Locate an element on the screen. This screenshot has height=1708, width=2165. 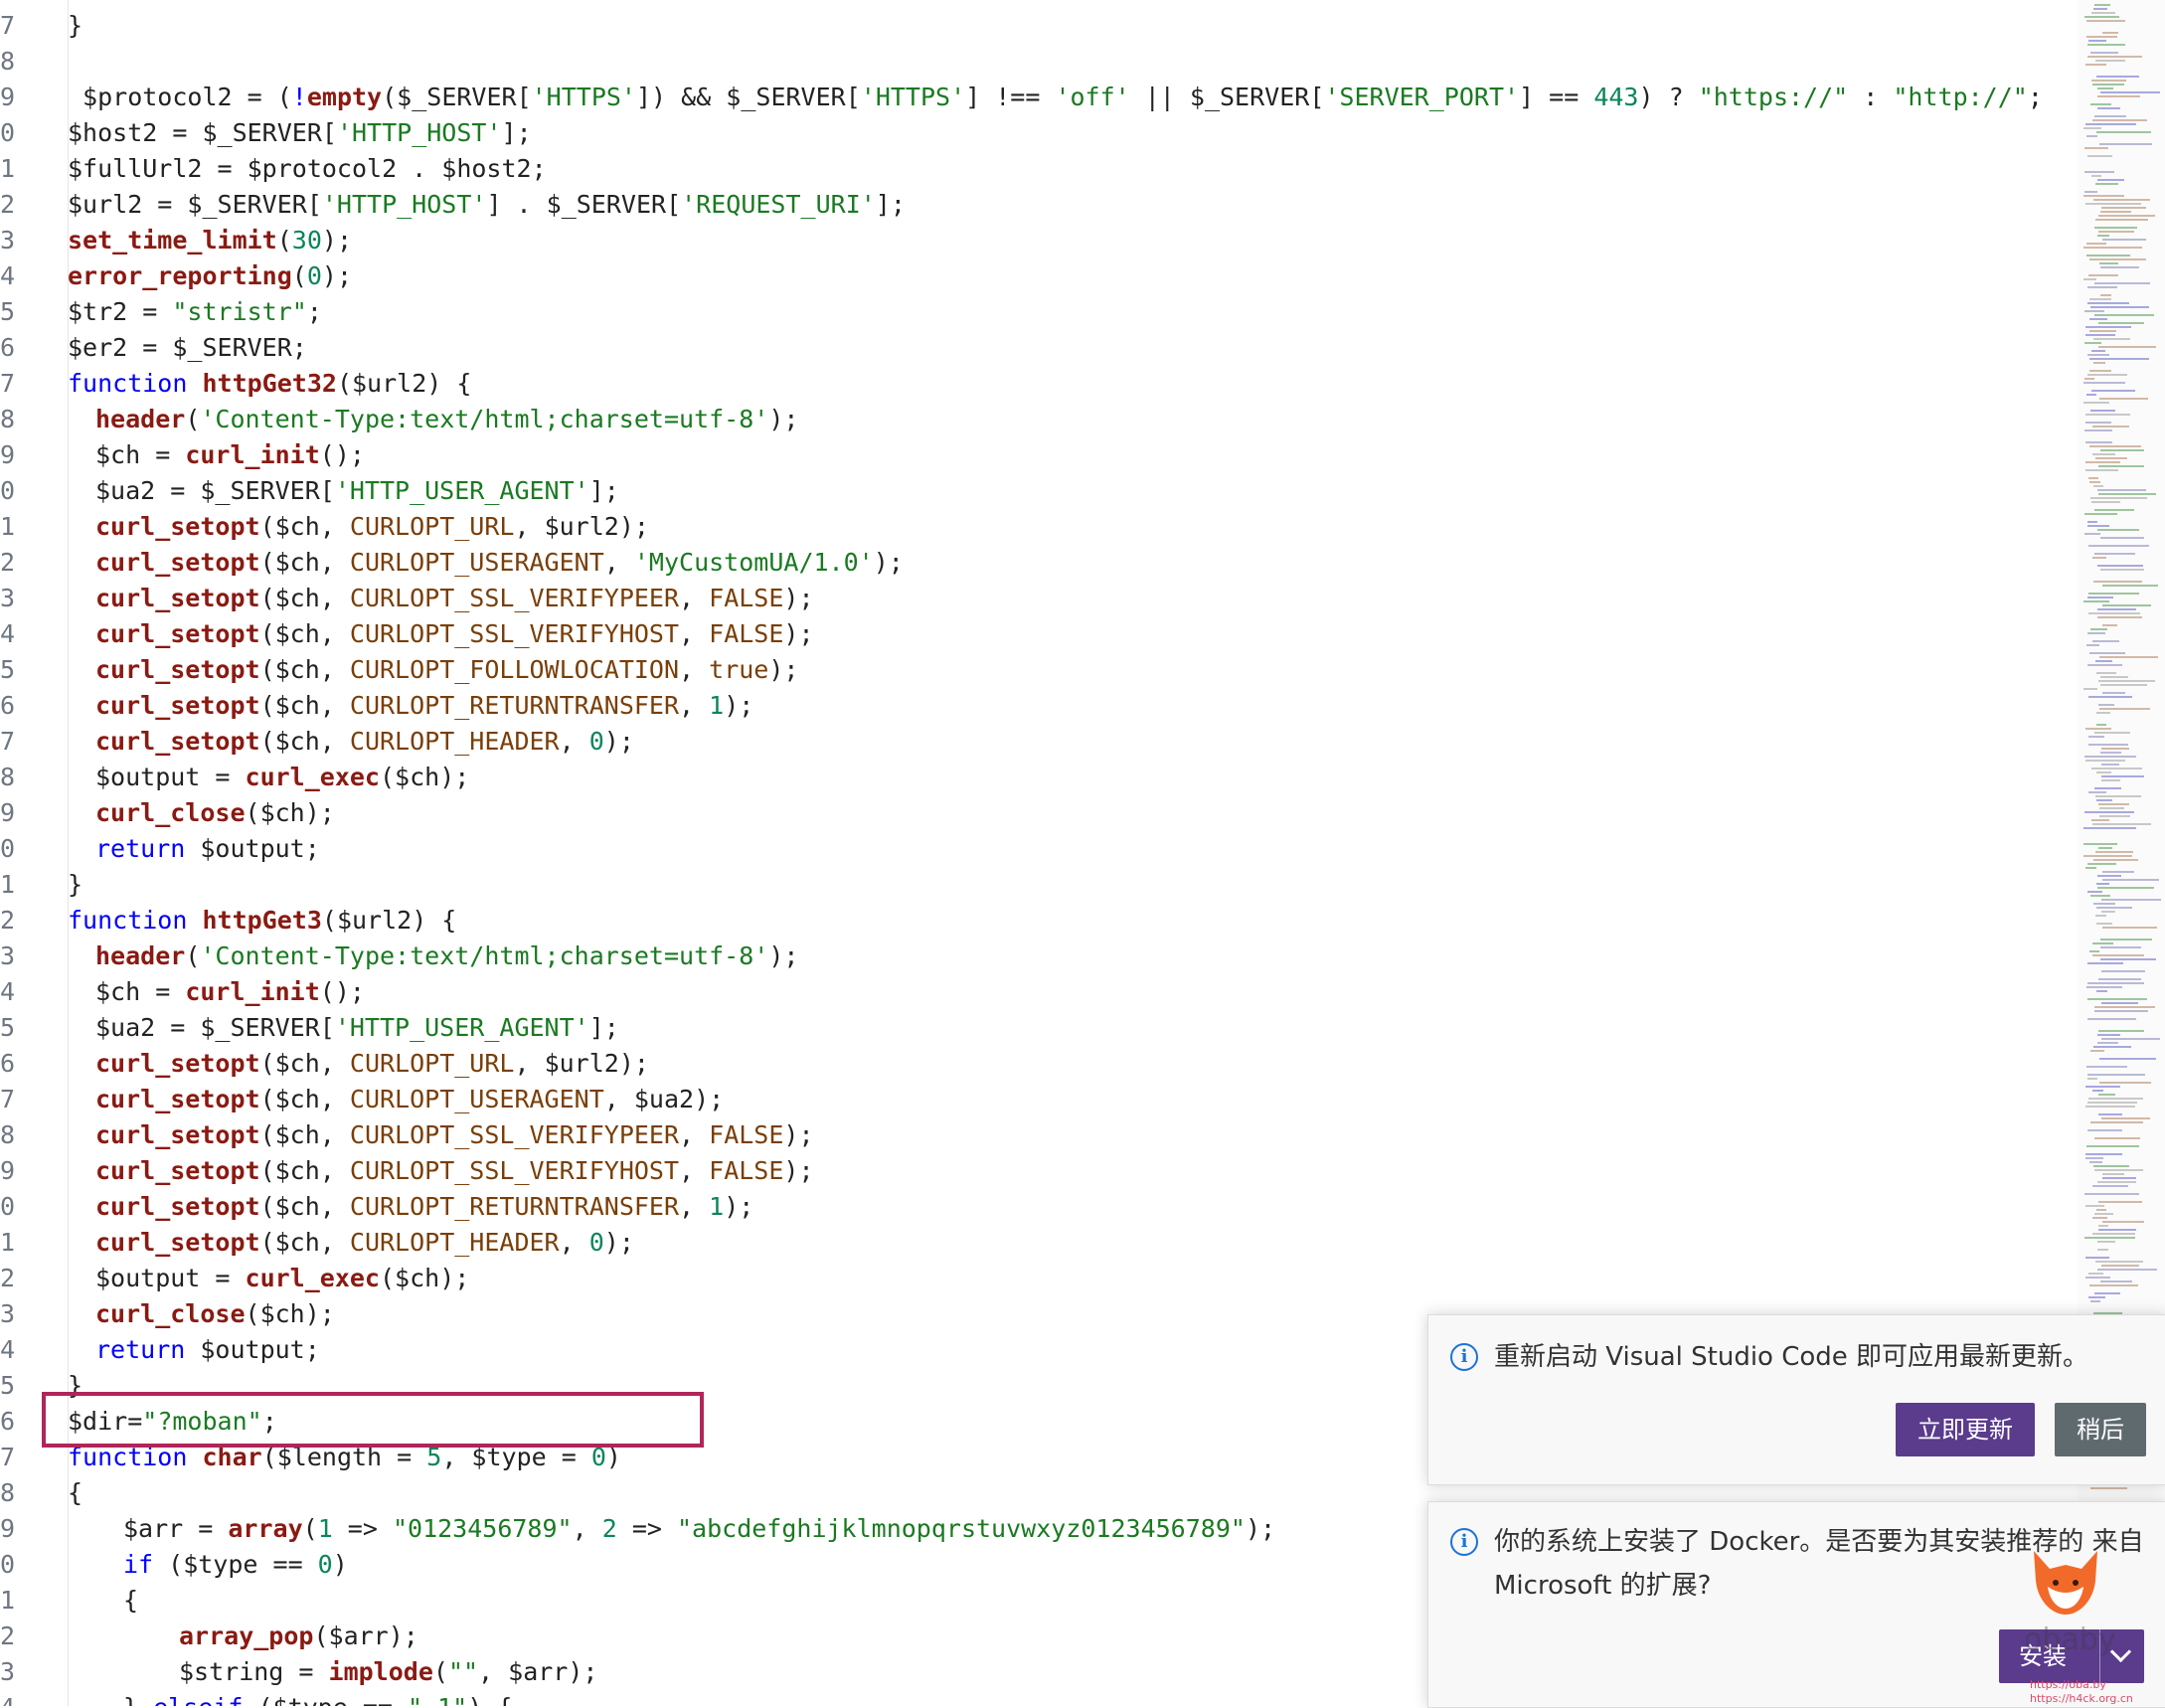
code-text: $host2 = $_SERVER['HTTP_HOST']; is located at coordinates (300, 133).